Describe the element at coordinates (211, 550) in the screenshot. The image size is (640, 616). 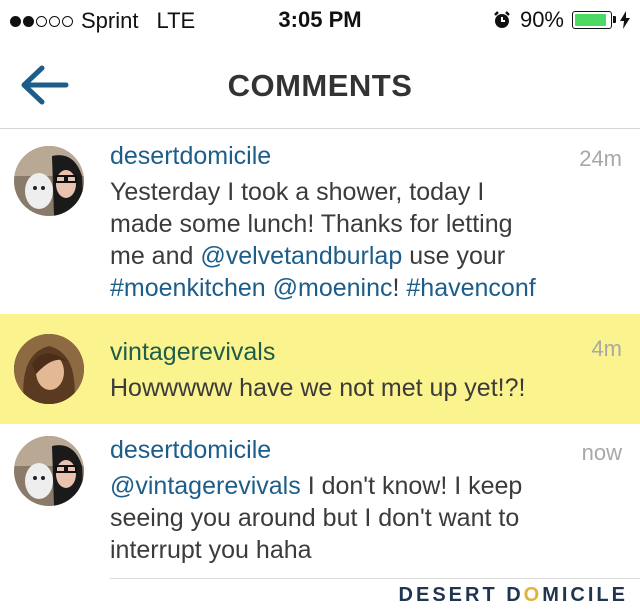
I see `comment-line: interrupt you haha` at that location.